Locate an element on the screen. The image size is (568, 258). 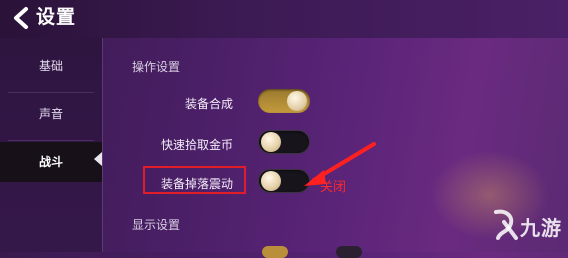
active-indicator-arrow is located at coordinates (98, 159).